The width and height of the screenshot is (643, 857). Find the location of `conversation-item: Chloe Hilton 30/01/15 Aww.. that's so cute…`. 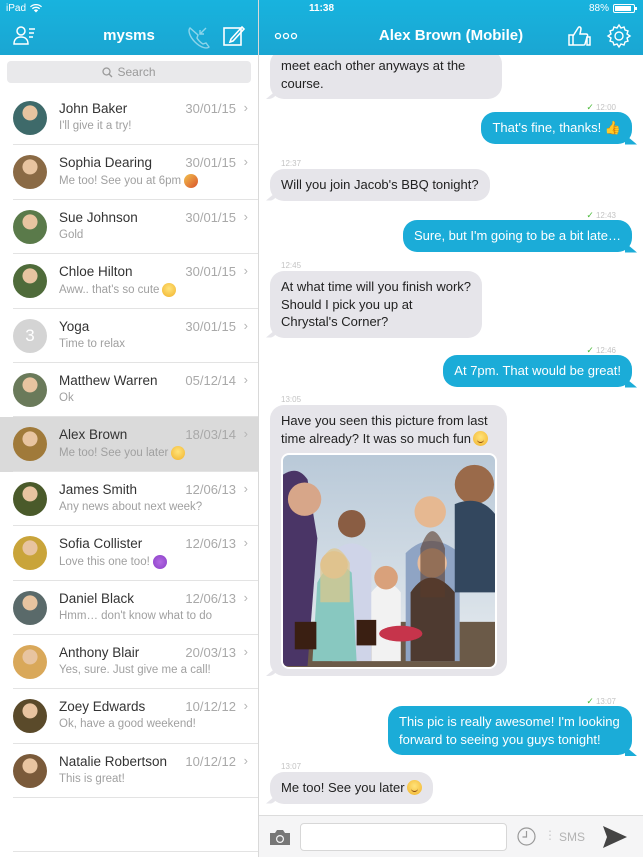

conversation-item: Chloe Hilton 30/01/15 Aww.. that's so cute… is located at coordinates (129, 281).